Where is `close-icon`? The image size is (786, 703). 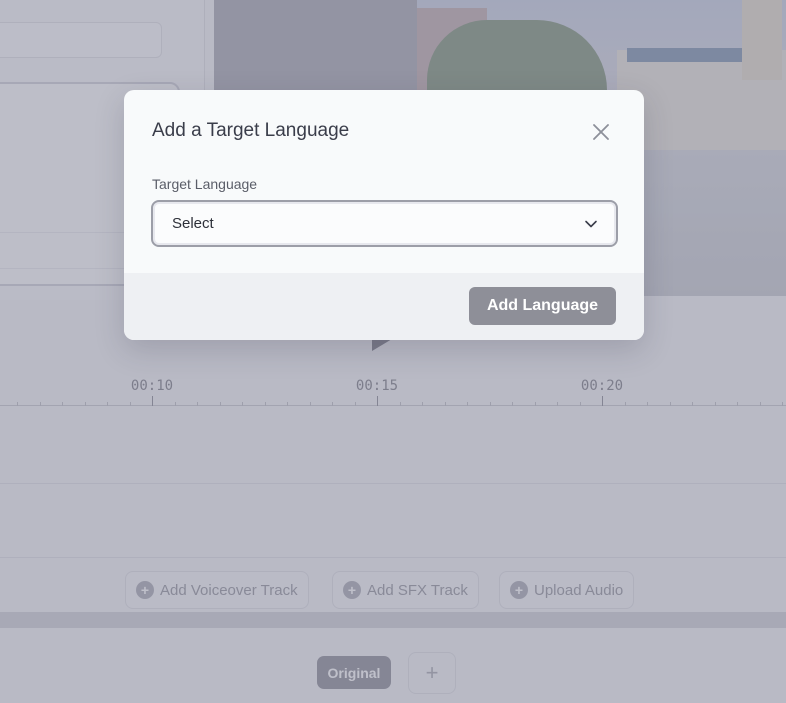 close-icon is located at coordinates (601, 132).